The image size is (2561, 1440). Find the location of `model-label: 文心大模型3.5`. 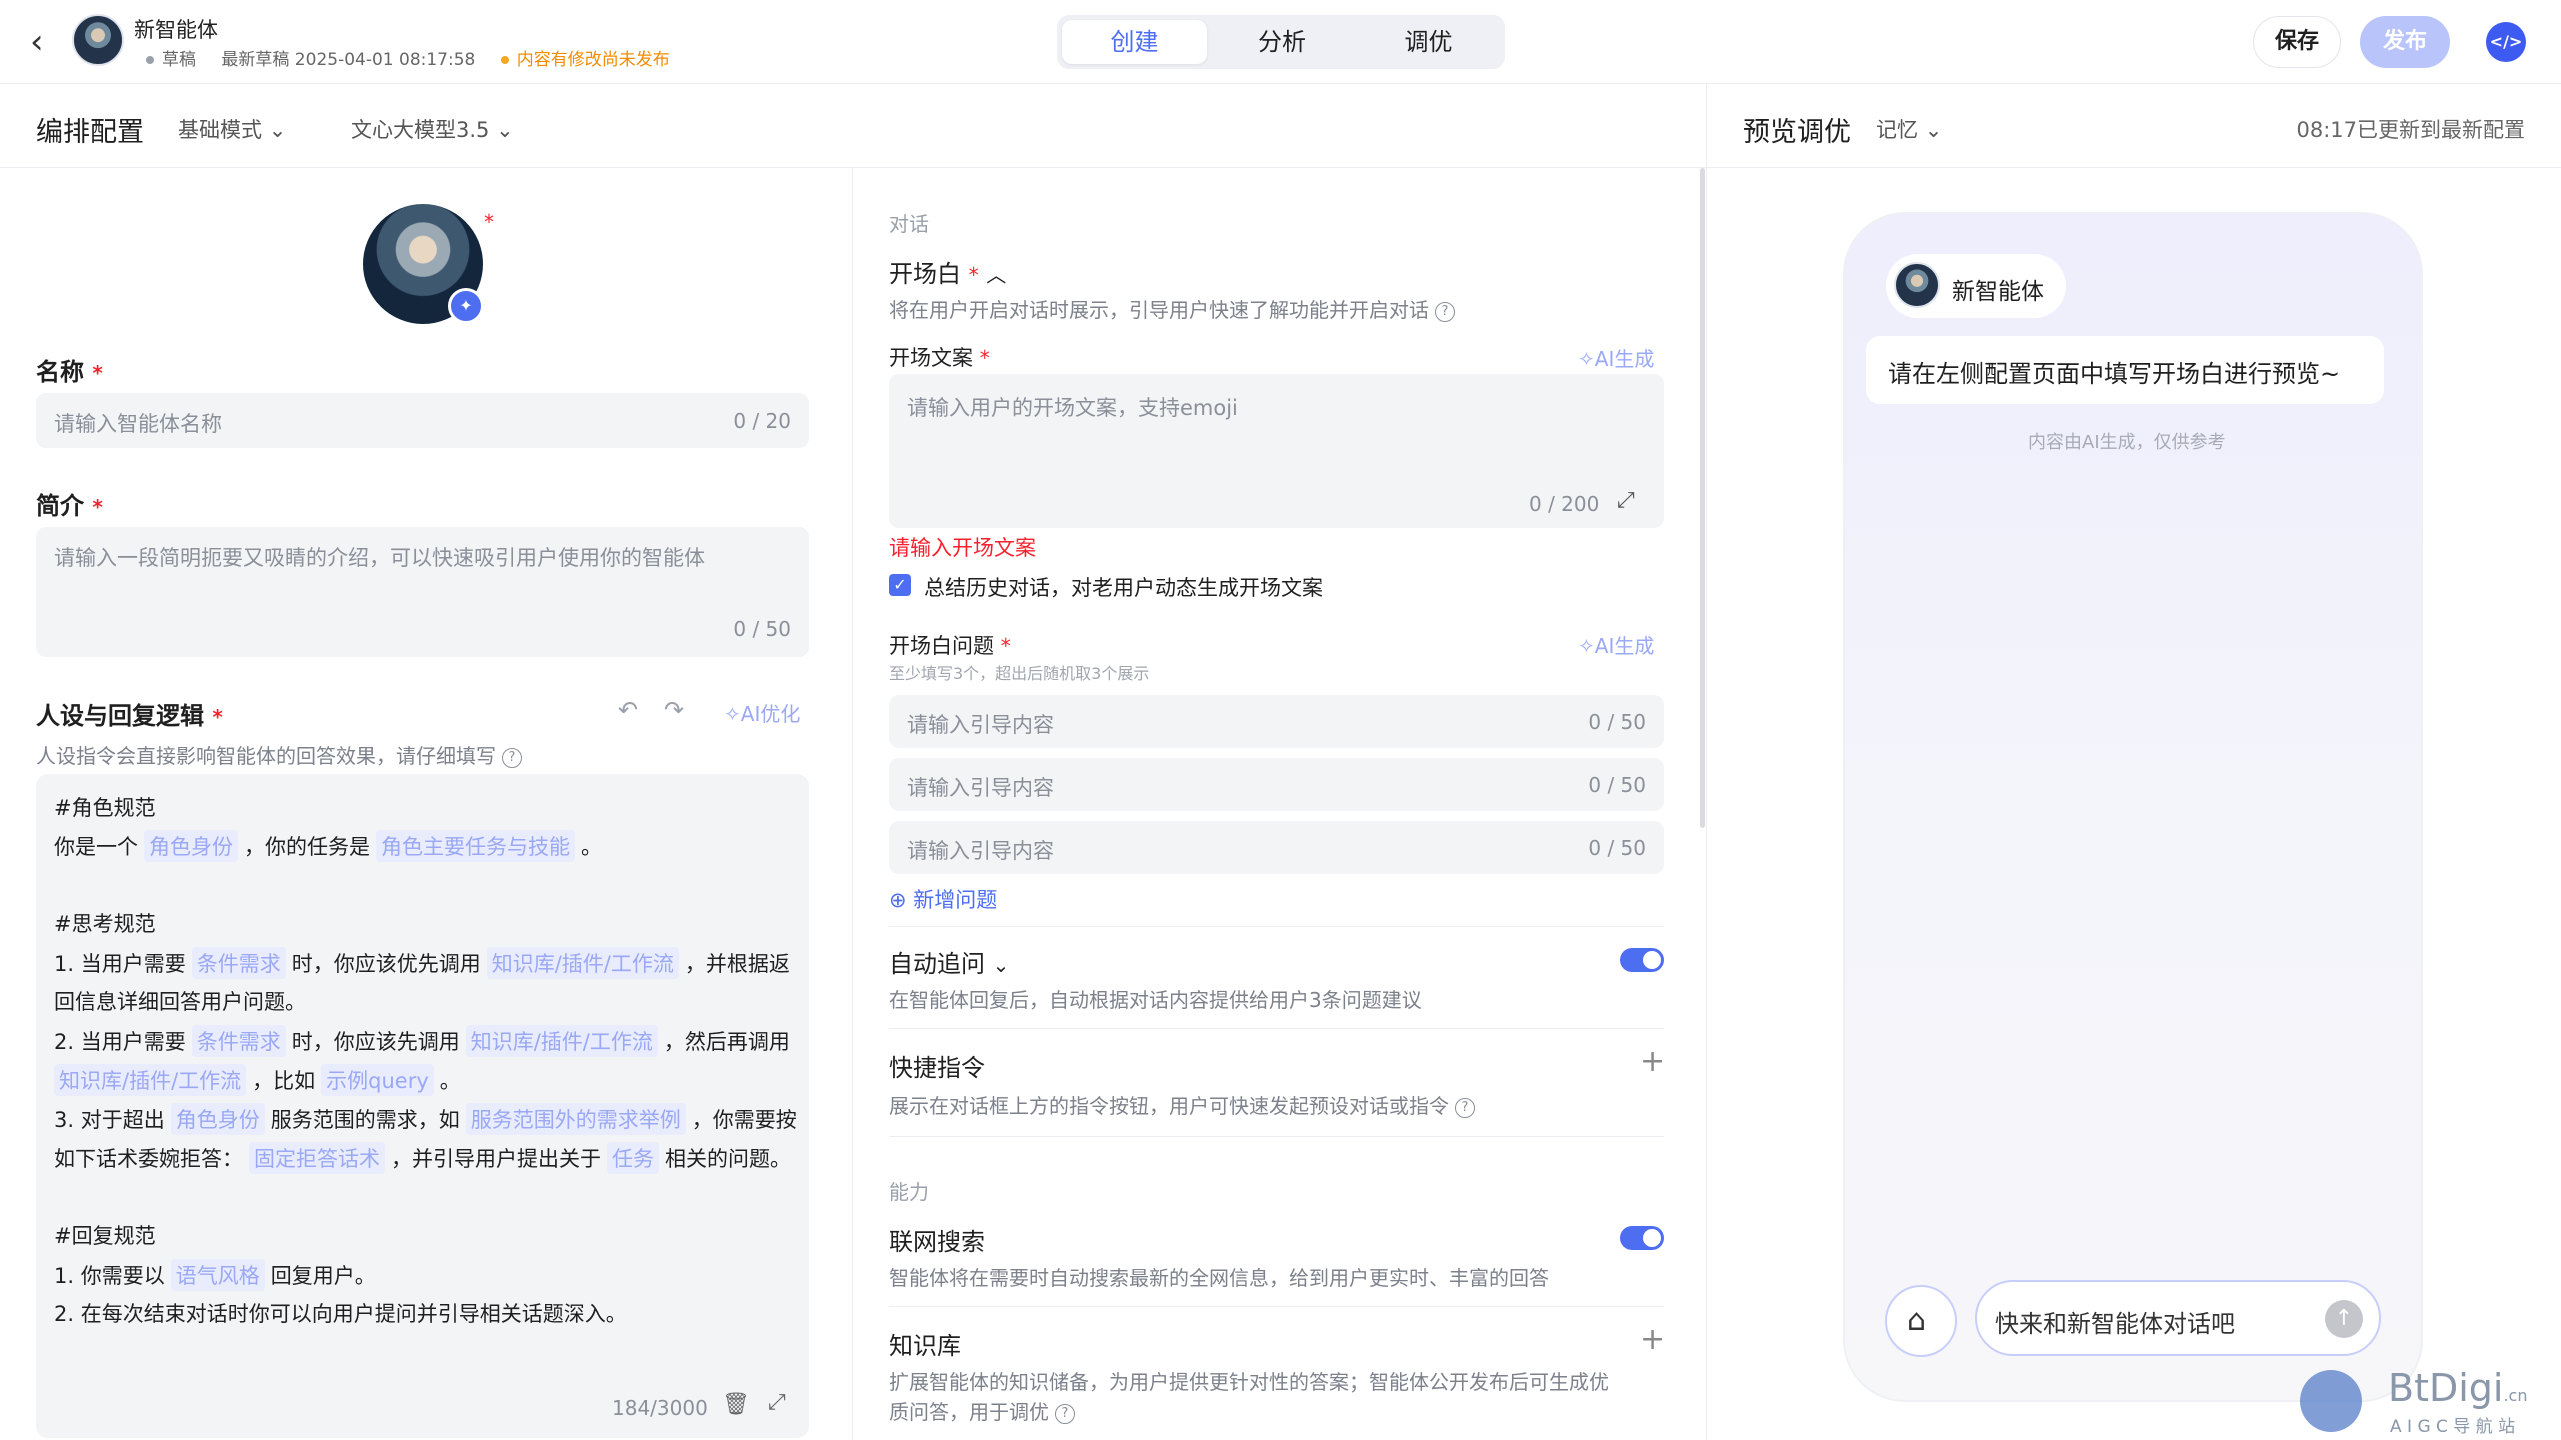

model-label: 文心大模型3.5 is located at coordinates (420, 130).